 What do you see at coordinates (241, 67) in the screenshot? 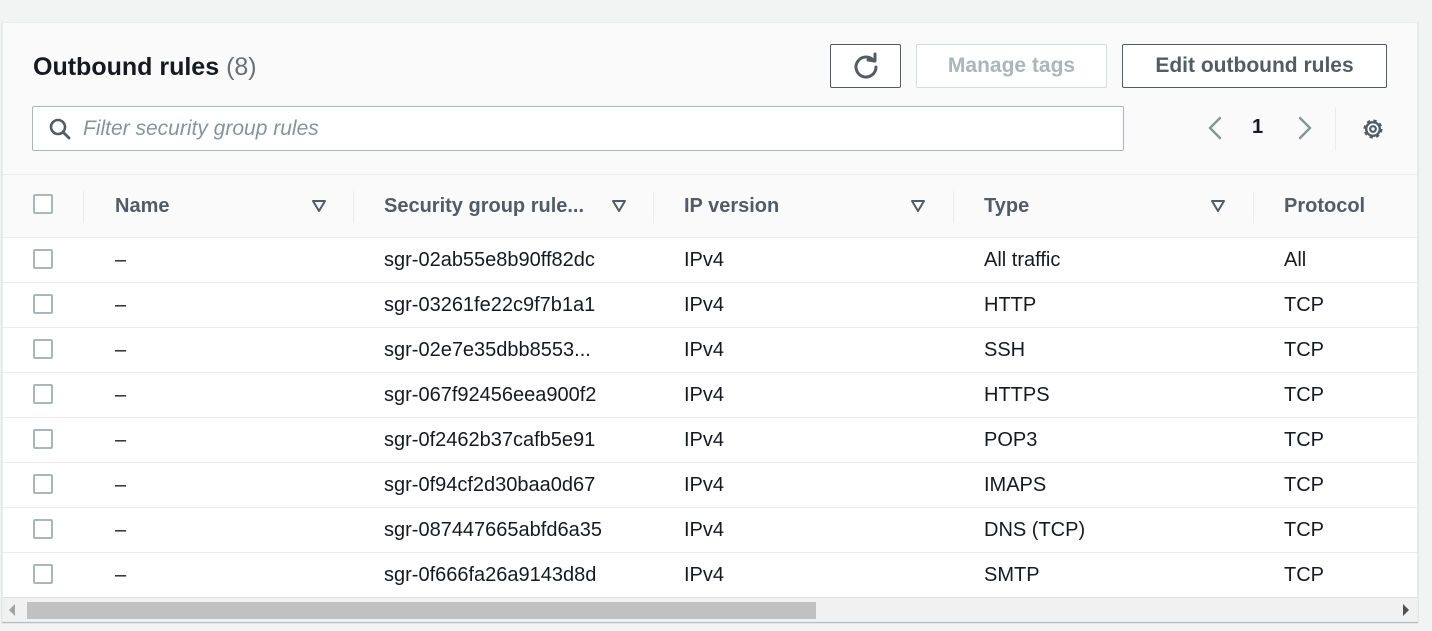
I see `rule-count: (8)` at bounding box center [241, 67].